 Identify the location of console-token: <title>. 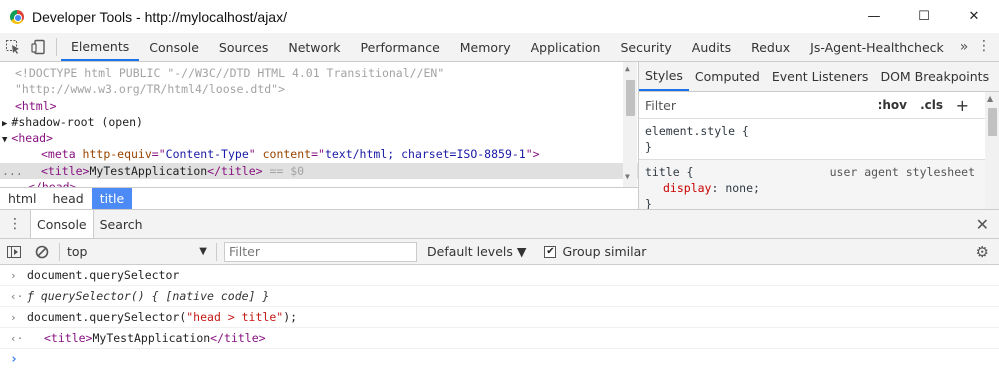
(68, 338).